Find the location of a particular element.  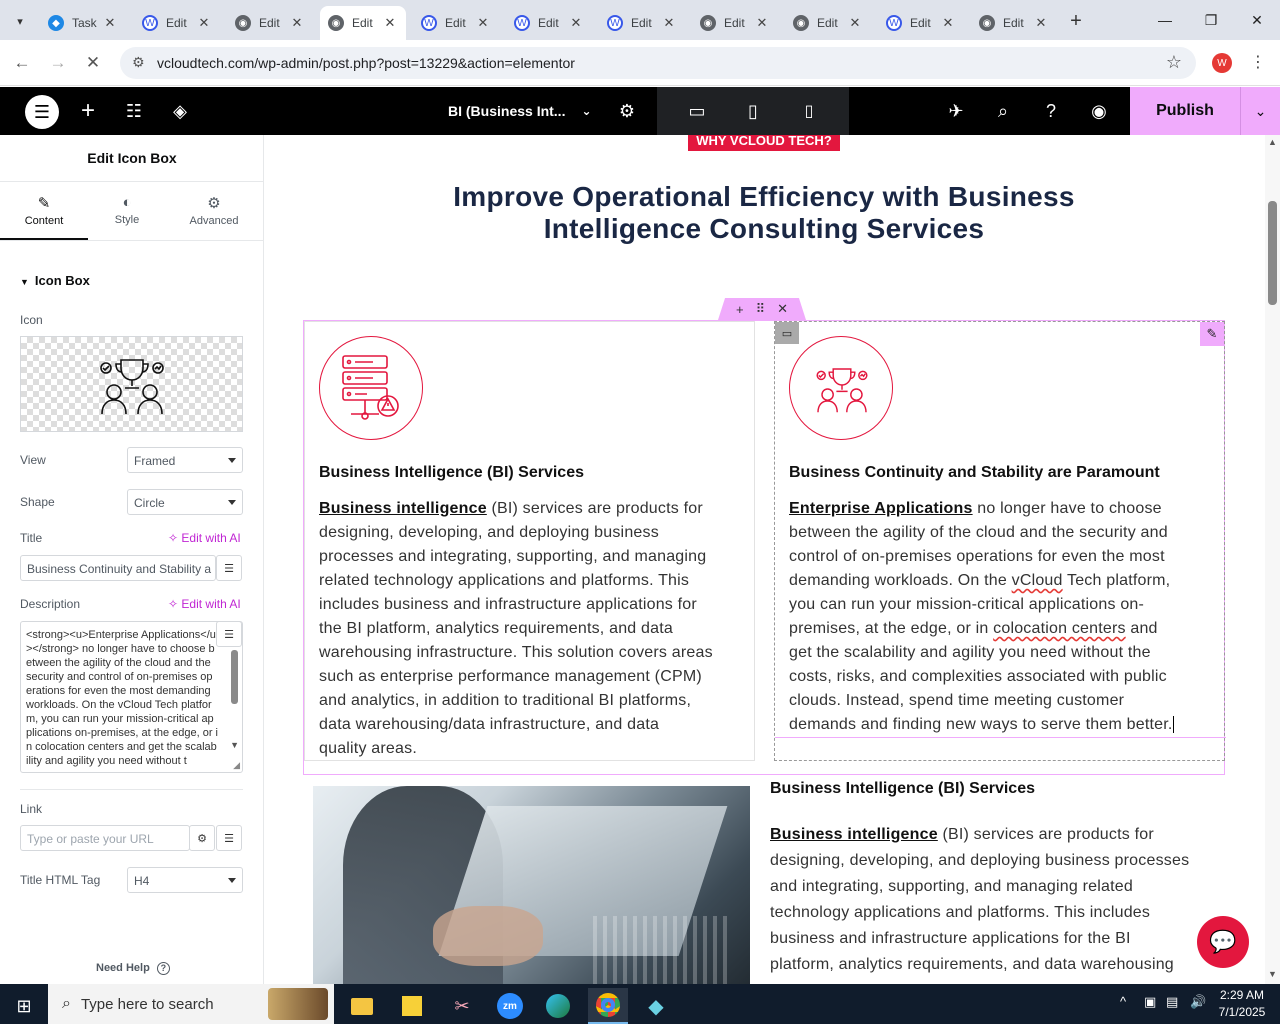

view-select: Framed is located at coordinates (185, 460).